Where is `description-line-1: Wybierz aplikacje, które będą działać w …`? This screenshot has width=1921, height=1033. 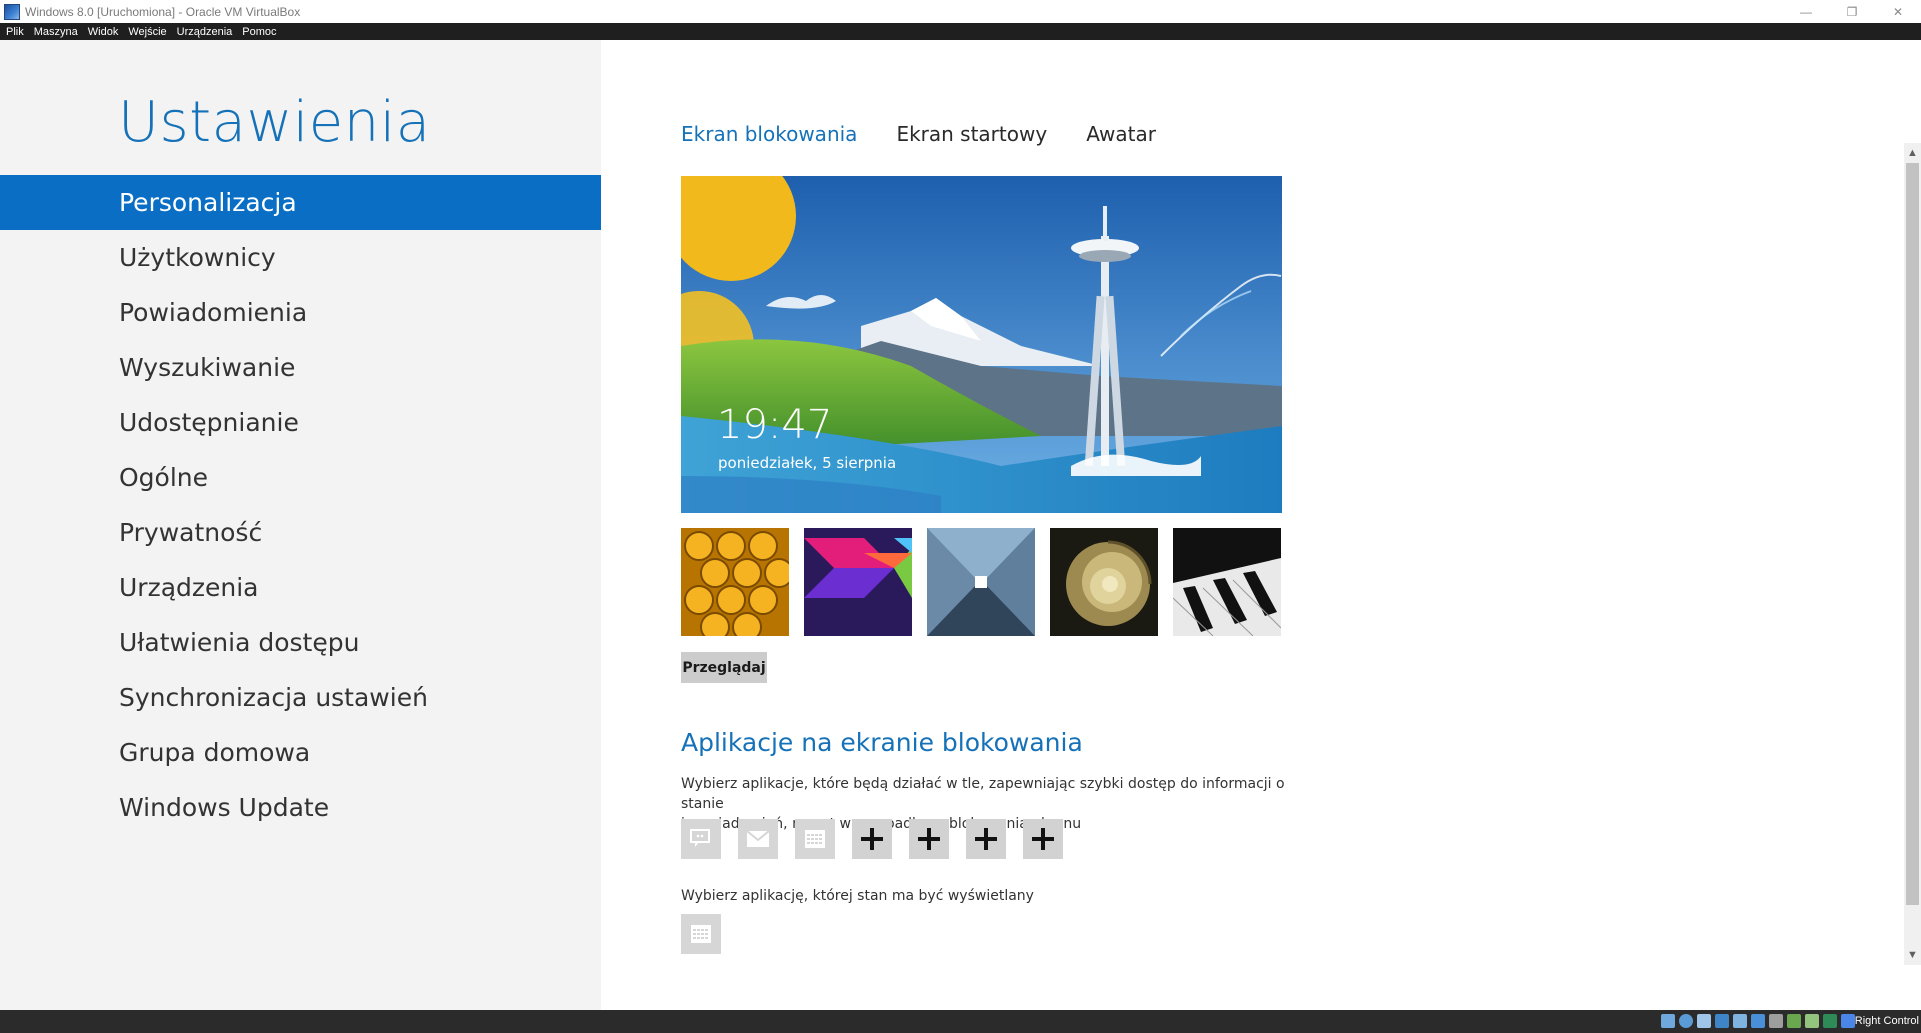
description-line-1: Wybierz aplikacje, które będą działać w … is located at coordinates (983, 794).